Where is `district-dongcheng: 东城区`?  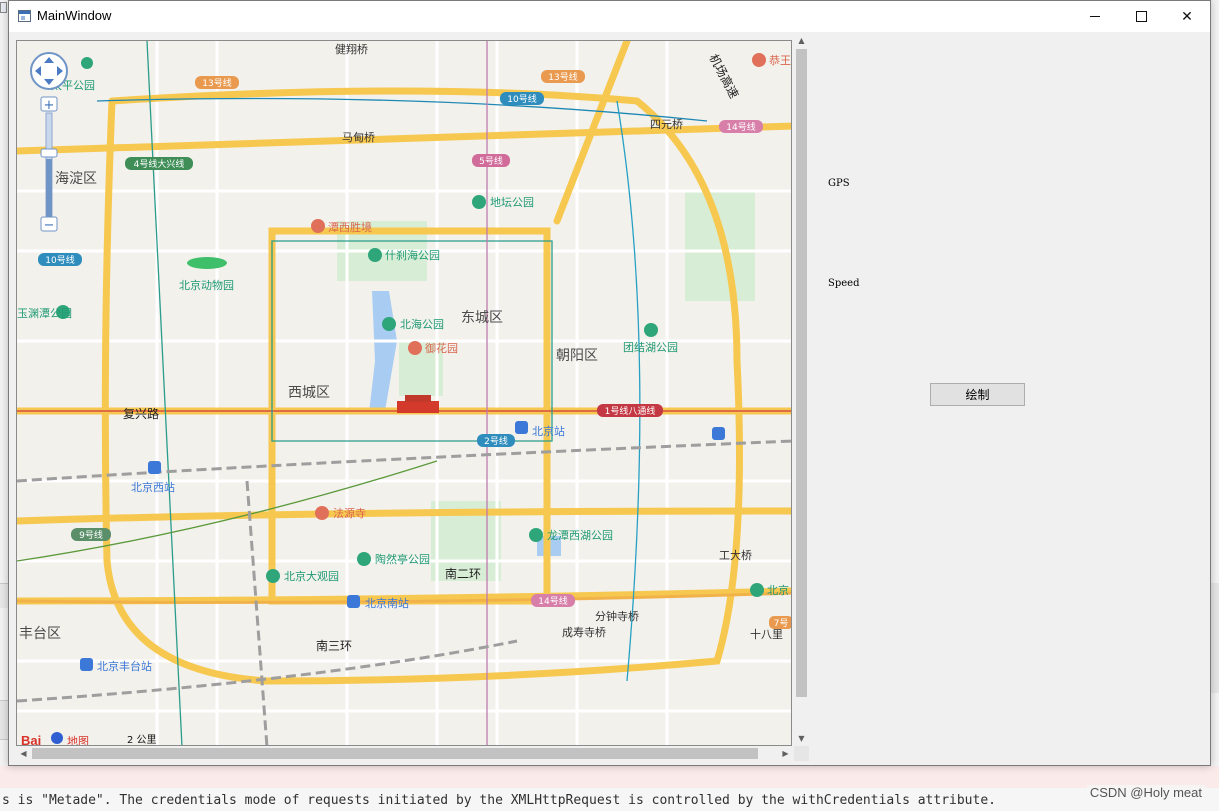 district-dongcheng: 东城区 is located at coordinates (482, 318).